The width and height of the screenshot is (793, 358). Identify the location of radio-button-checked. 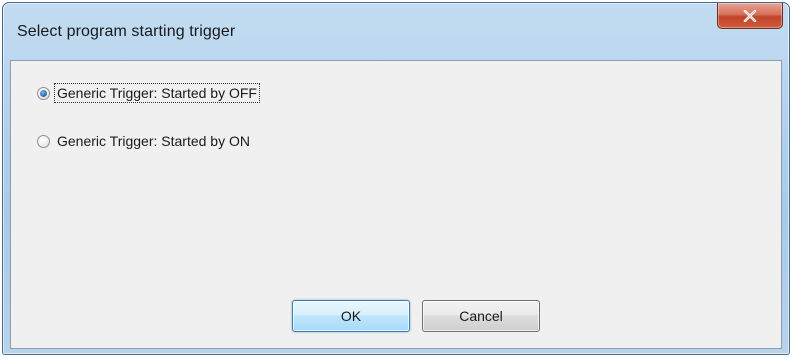
(43, 93).